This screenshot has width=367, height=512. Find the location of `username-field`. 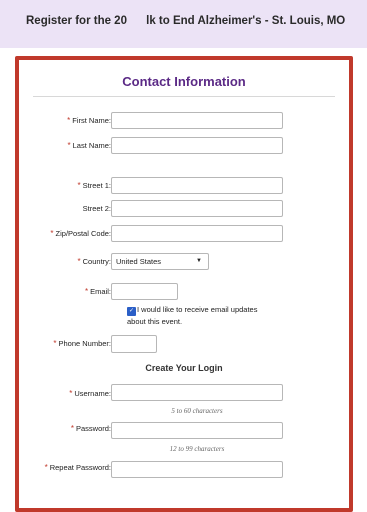

username-field is located at coordinates (197, 392).